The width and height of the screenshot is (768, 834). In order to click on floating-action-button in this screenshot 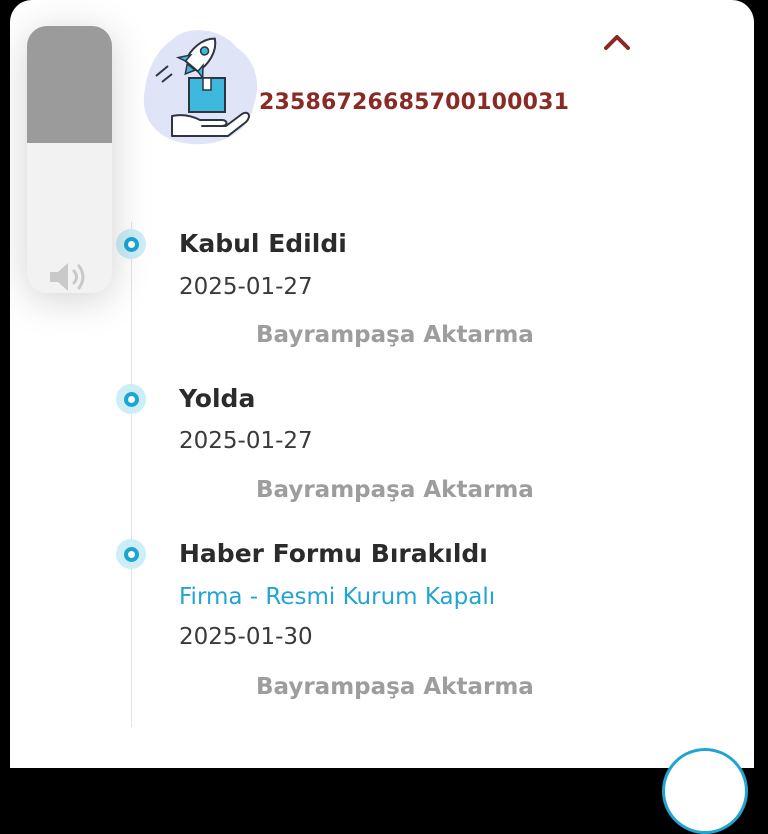, I will do `click(705, 791)`.